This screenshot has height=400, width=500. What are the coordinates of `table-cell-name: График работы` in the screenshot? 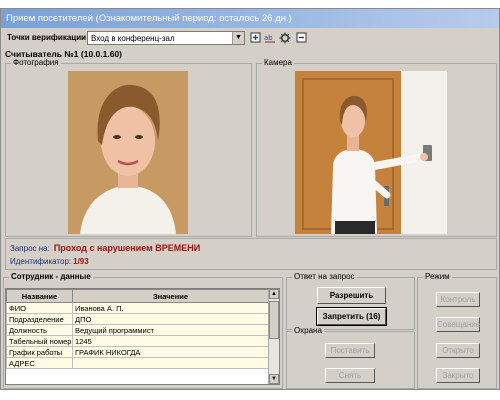 It's located at (39, 352).